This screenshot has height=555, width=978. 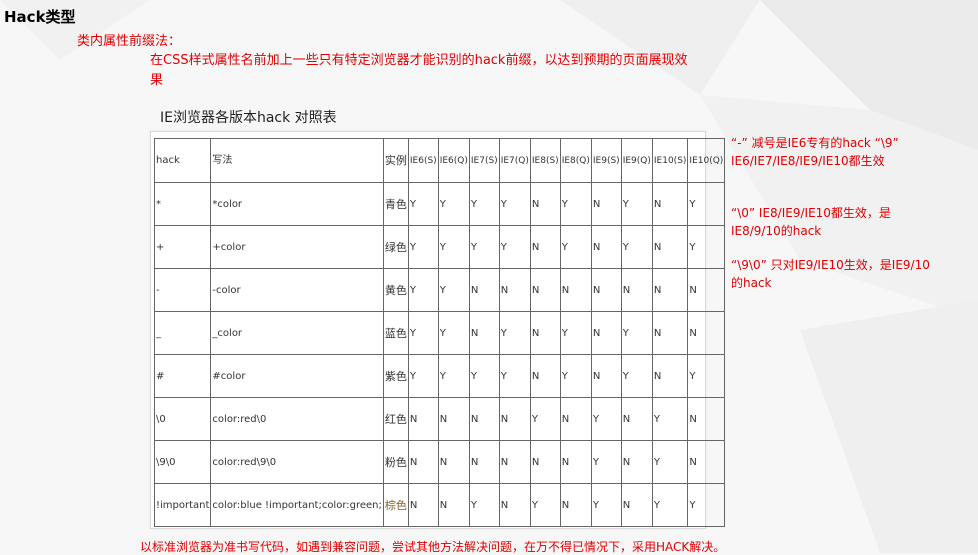 What do you see at coordinates (297, 376) in the screenshot?
I see `write-cell: #color` at bounding box center [297, 376].